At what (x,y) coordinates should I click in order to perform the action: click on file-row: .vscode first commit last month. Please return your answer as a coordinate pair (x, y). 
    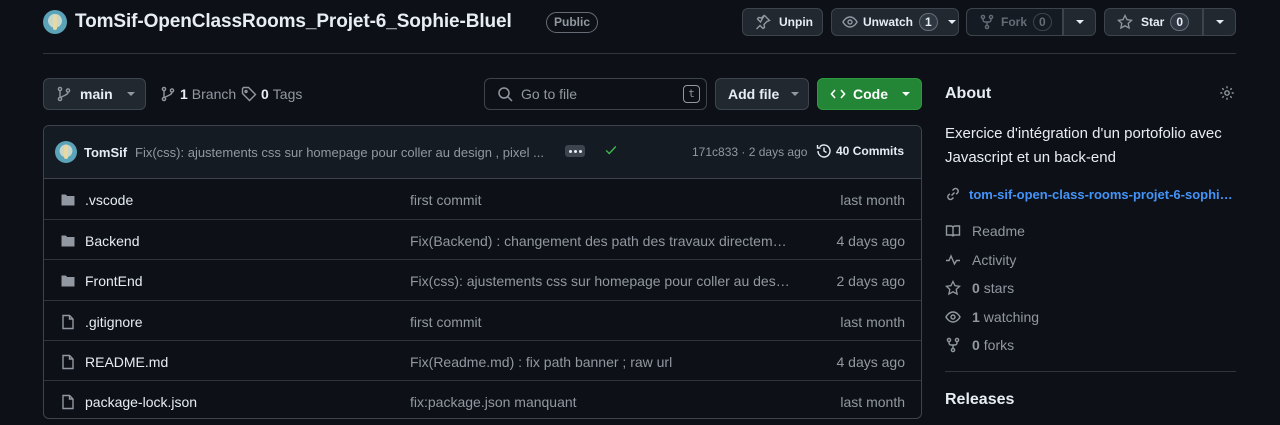
    Looking at the image, I should click on (482, 199).